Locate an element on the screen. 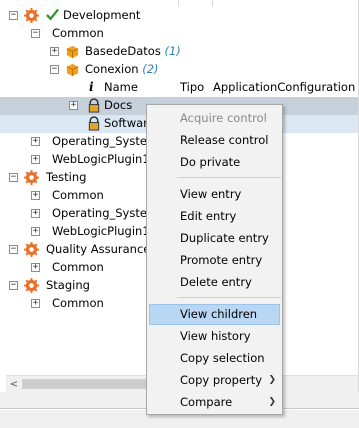  menu-item-copy-property: Copy property ❯ is located at coordinates (214, 380).